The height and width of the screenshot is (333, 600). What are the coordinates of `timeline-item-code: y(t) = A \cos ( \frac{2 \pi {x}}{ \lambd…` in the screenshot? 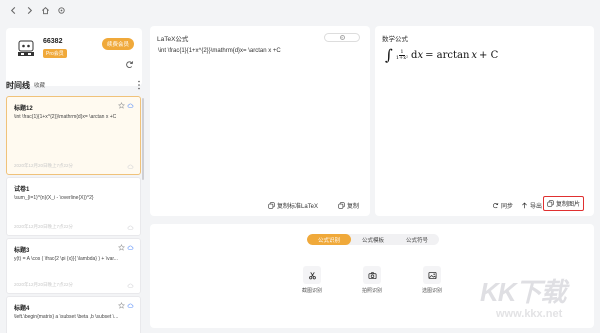 It's located at (66, 259).